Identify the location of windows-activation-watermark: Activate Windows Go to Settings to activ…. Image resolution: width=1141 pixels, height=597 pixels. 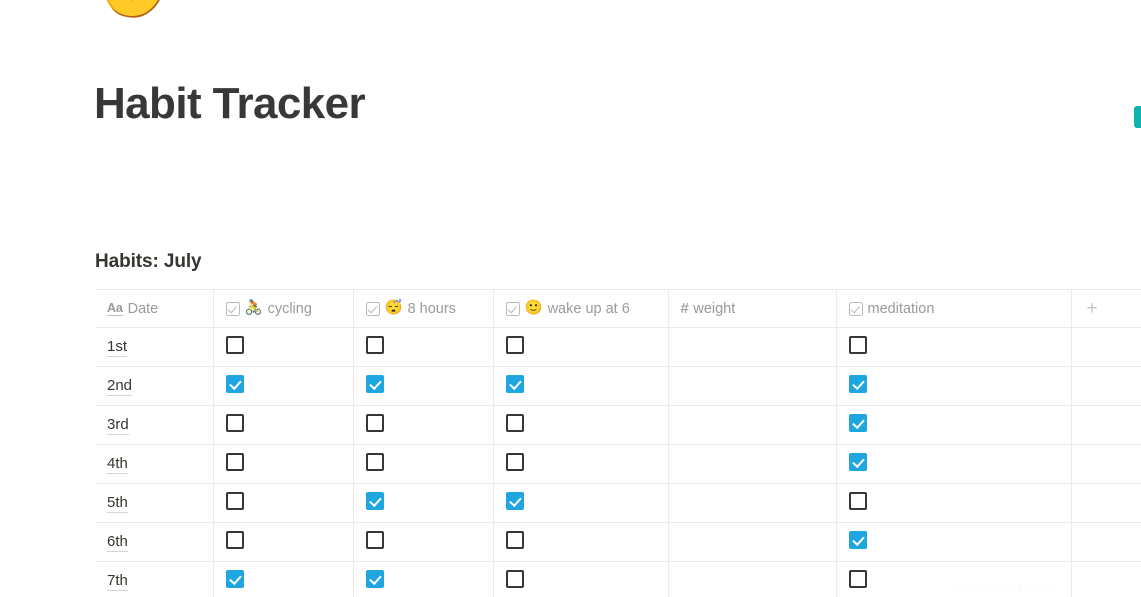
(1038, 587).